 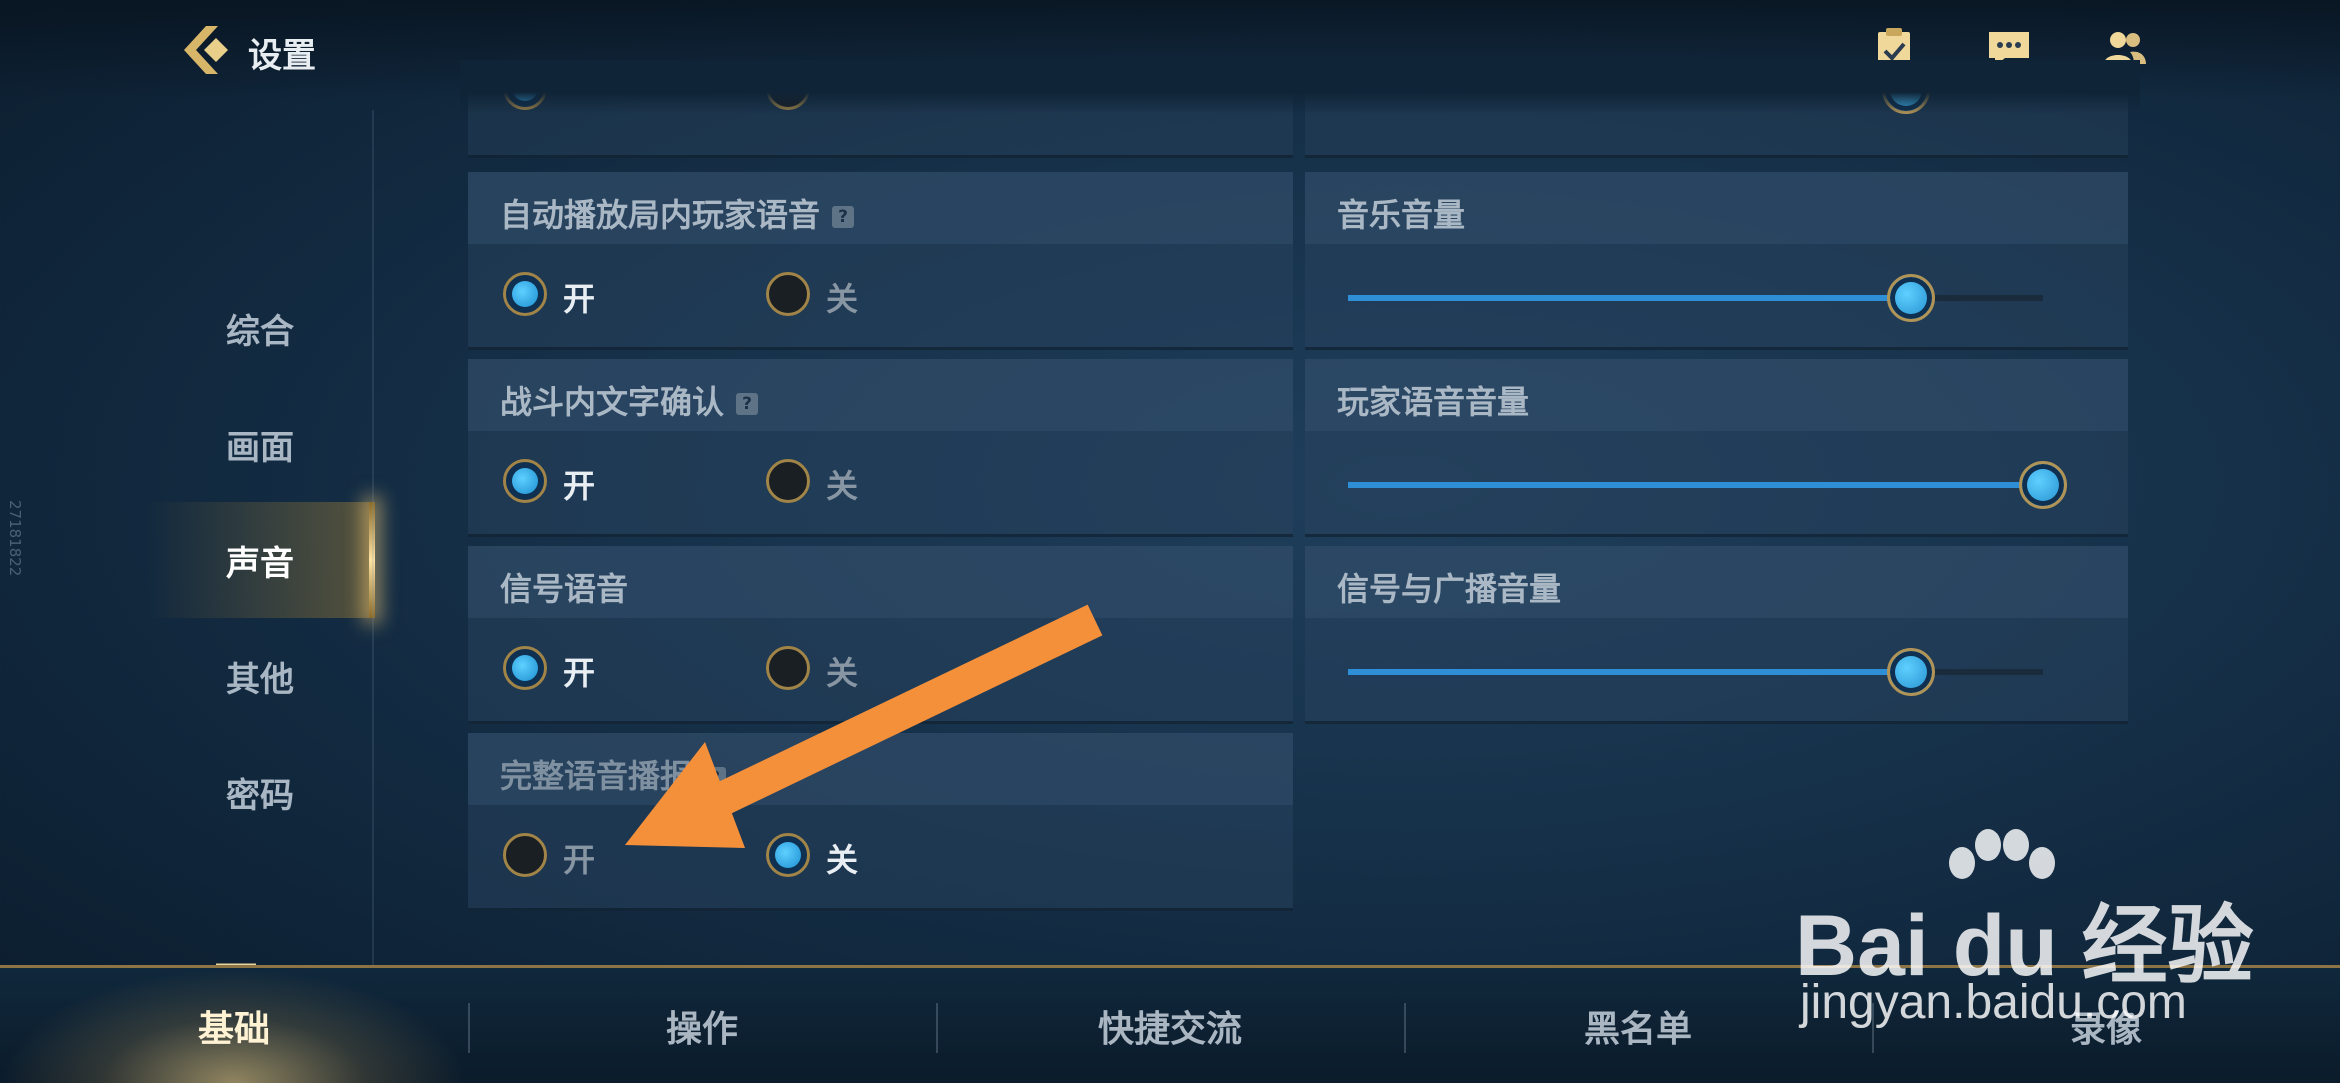 I want to click on sidebar-item-password: 密码, so click(x=260, y=792).